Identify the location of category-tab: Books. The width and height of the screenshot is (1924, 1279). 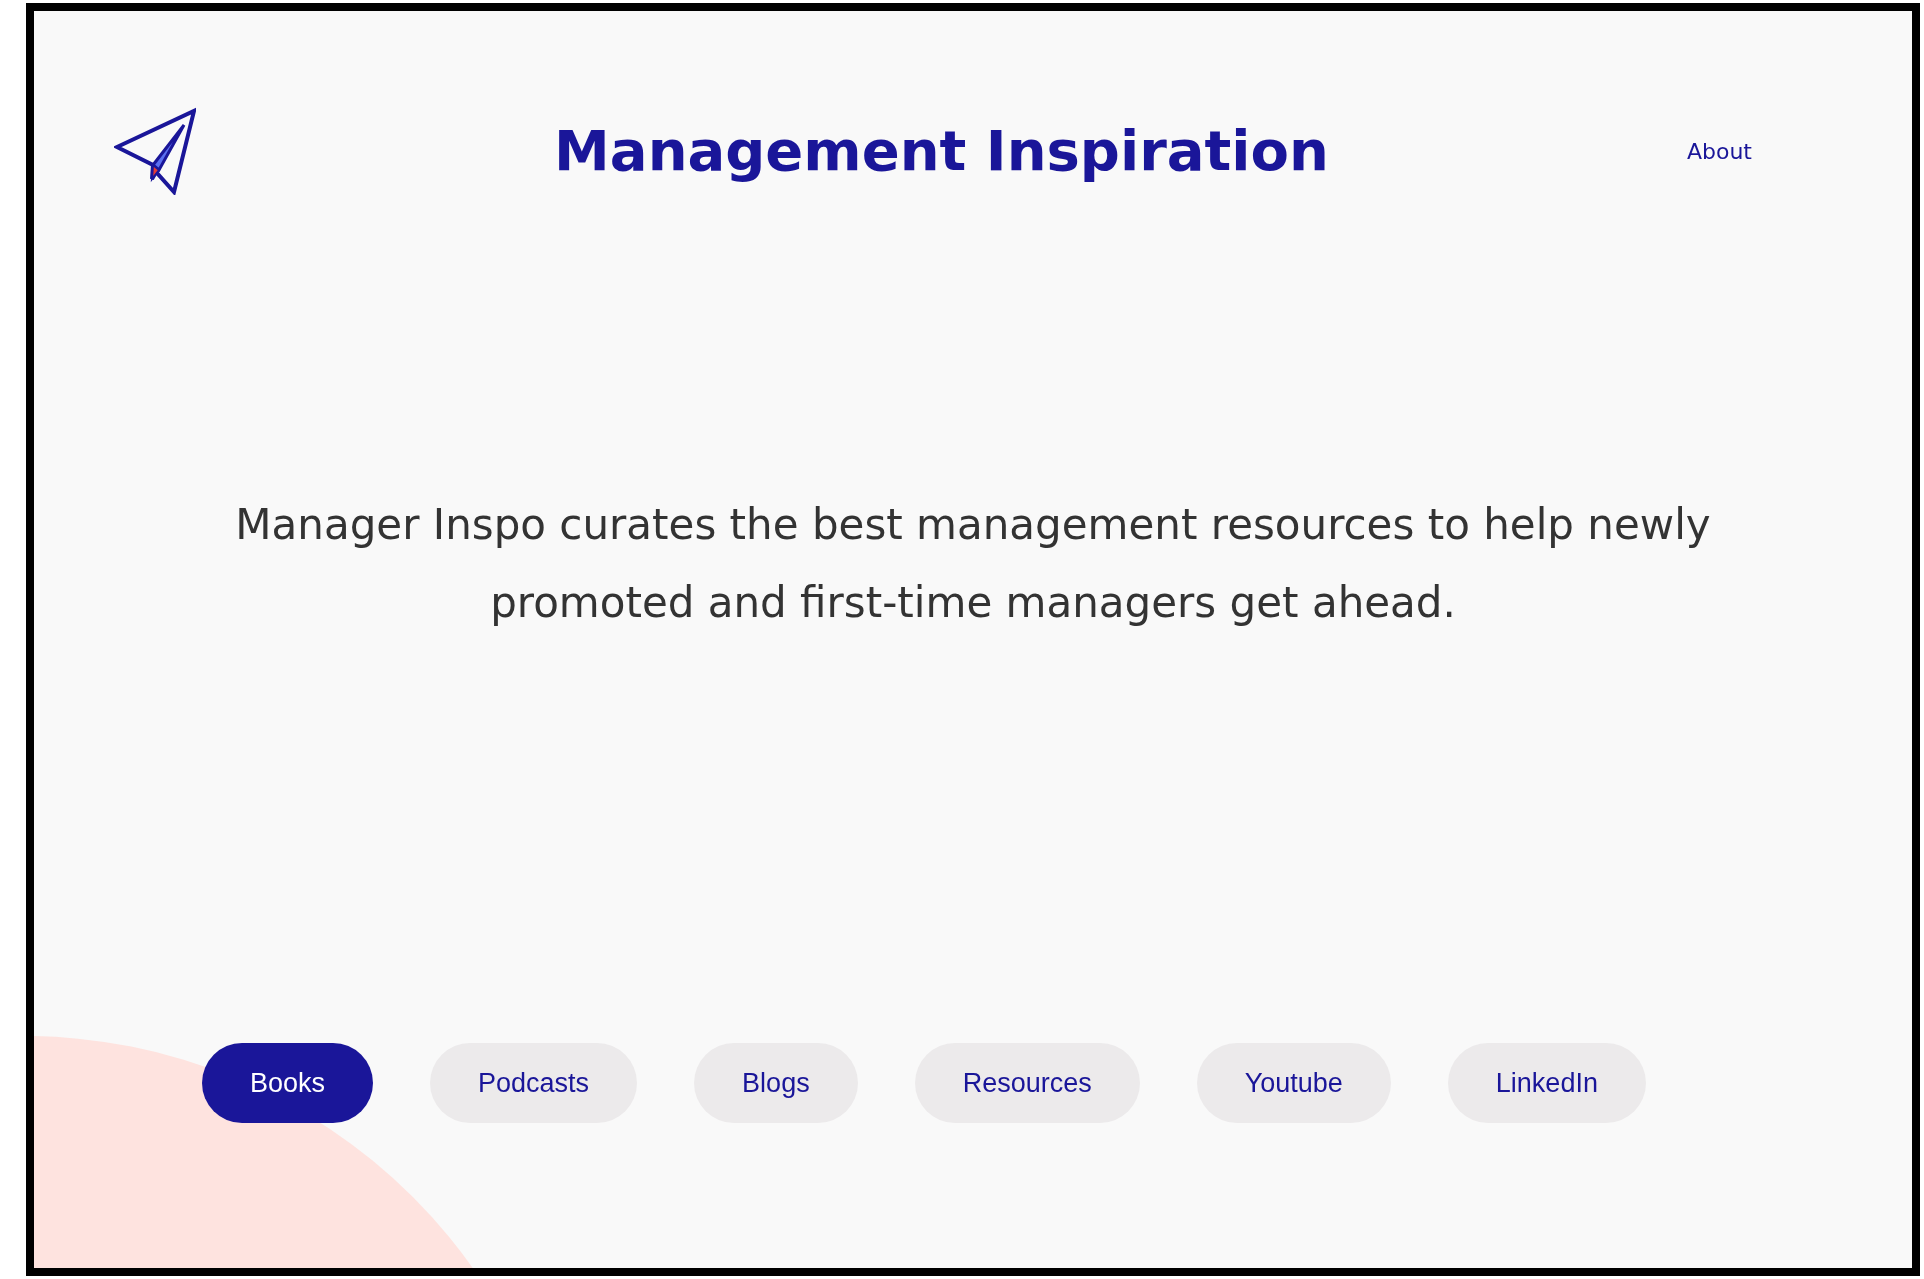
(288, 1083).